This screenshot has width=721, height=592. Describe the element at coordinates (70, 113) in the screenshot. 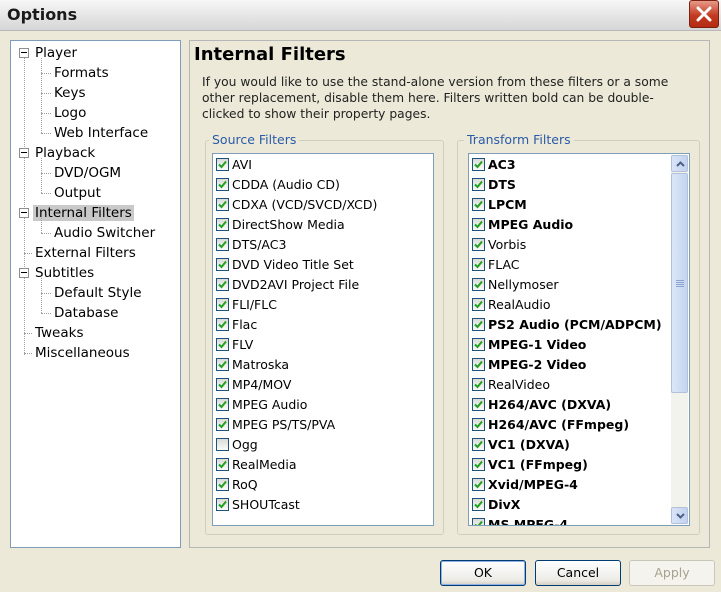

I see `tree-item-logo: Logo` at that location.